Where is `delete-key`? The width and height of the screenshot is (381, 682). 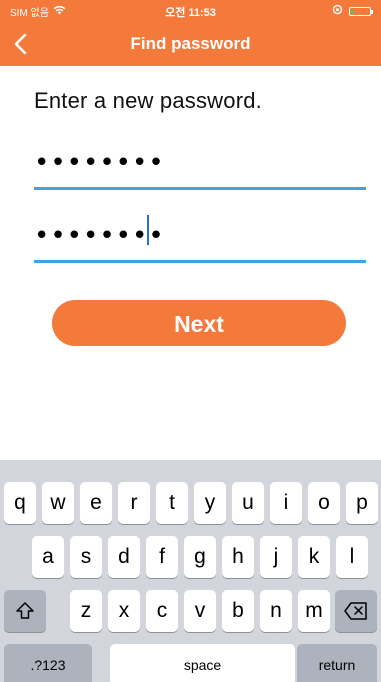
delete-key is located at coordinates (356, 611).